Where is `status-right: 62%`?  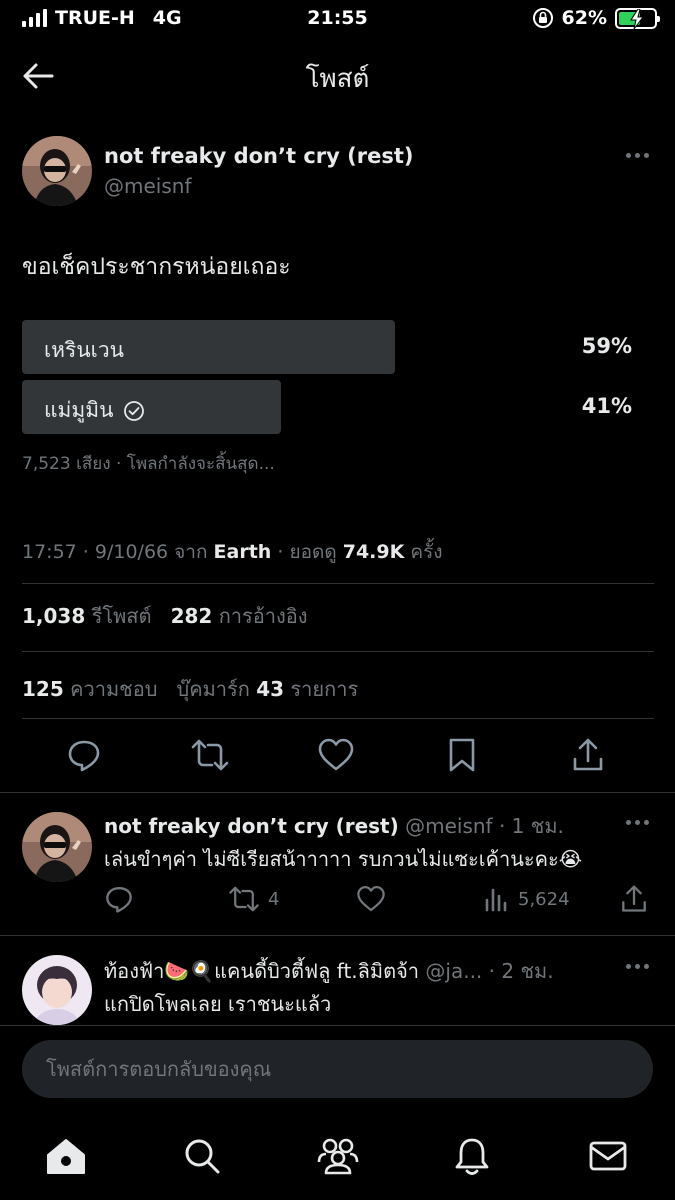
status-right: 62% is located at coordinates (596, 18).